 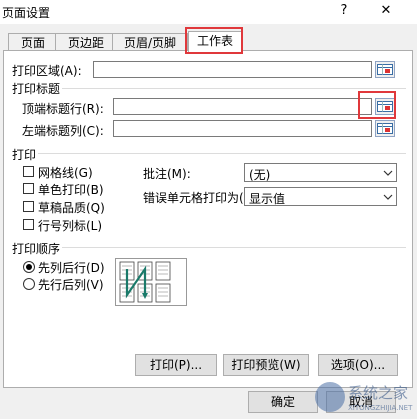 What do you see at coordinates (215, 42) in the screenshot?
I see `tab-sheet: 工作表` at bounding box center [215, 42].